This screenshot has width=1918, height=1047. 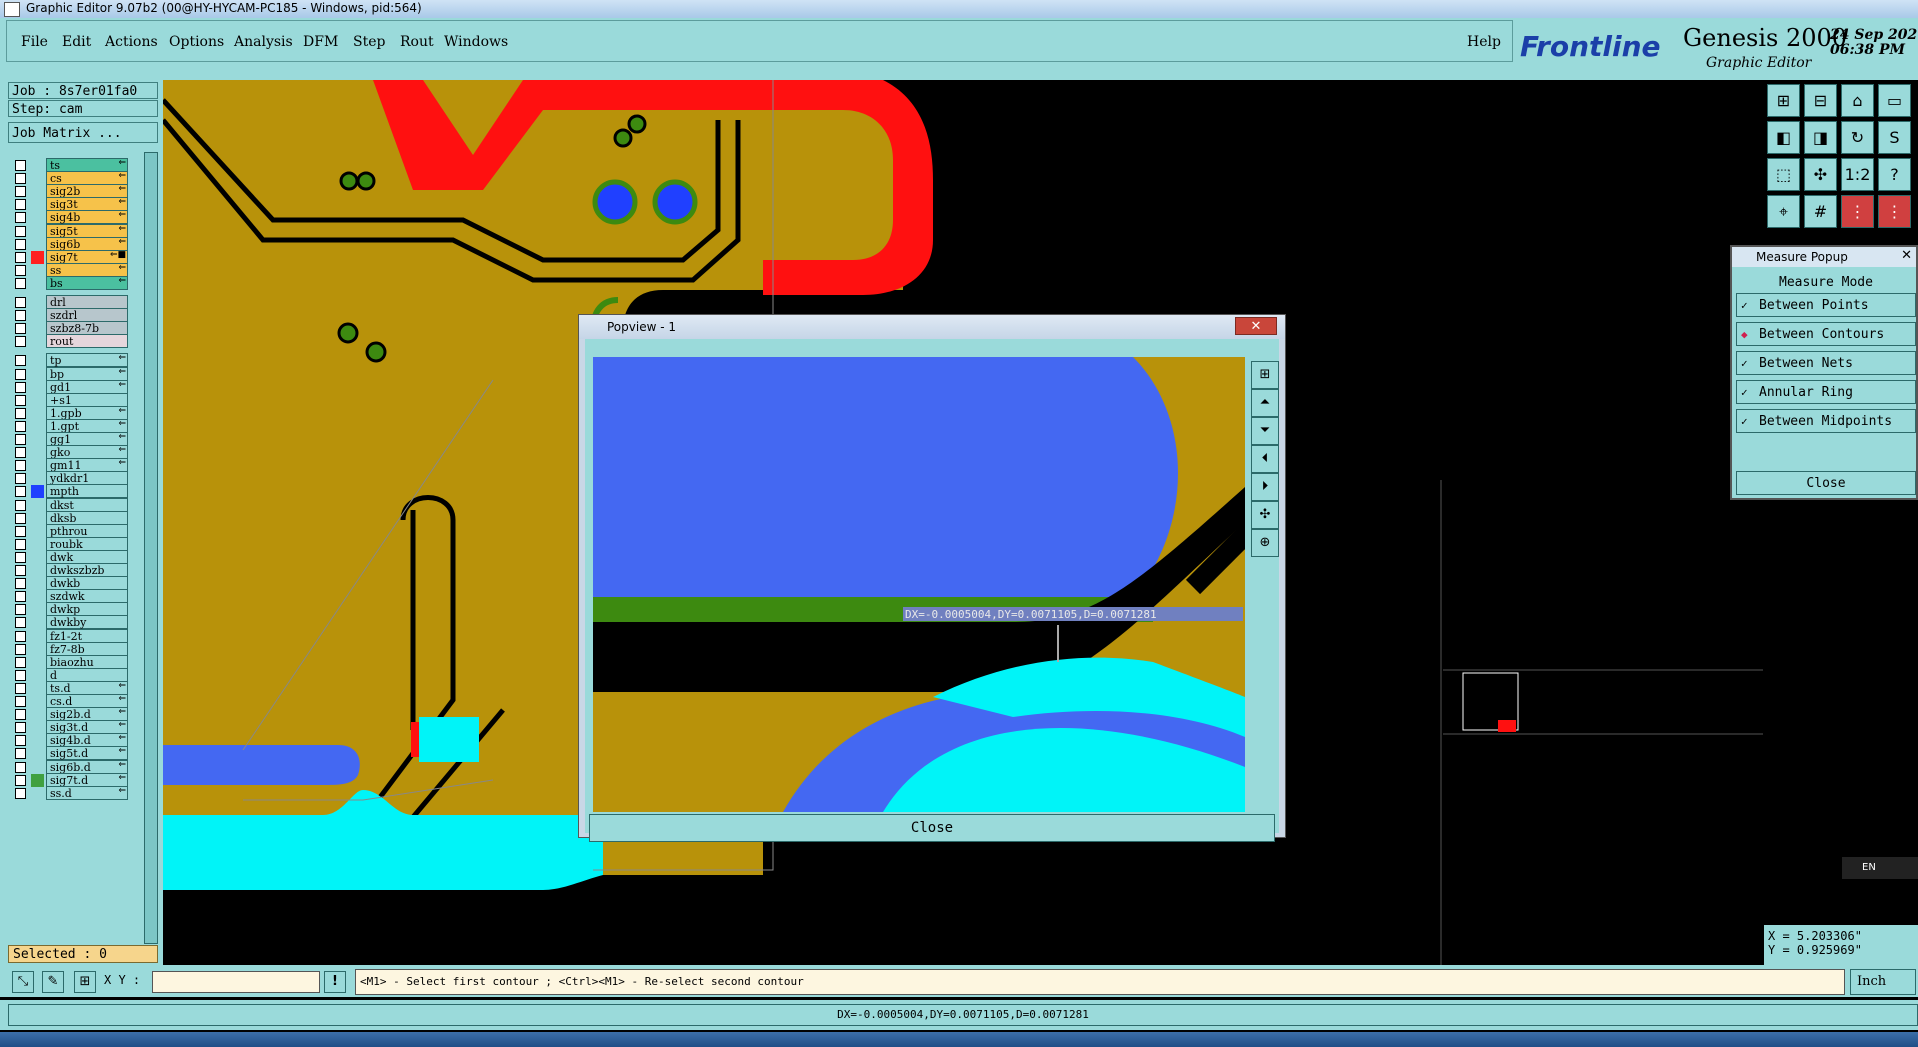 I want to click on net-icon: ⋮, so click(x=1857, y=211).